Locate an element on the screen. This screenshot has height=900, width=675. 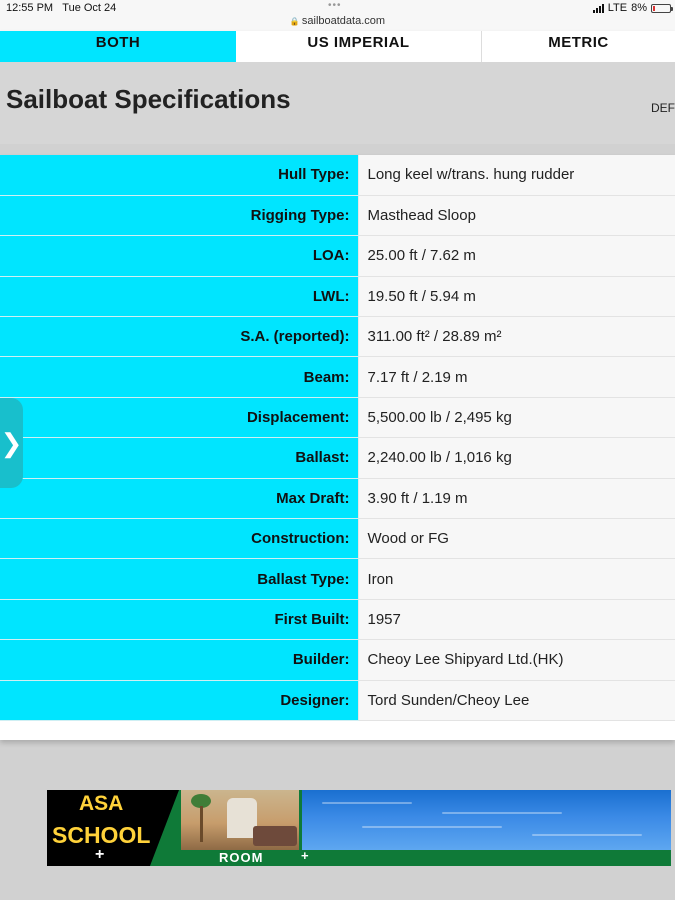
spec-row: First Built: 1957 is located at coordinates (337, 620).